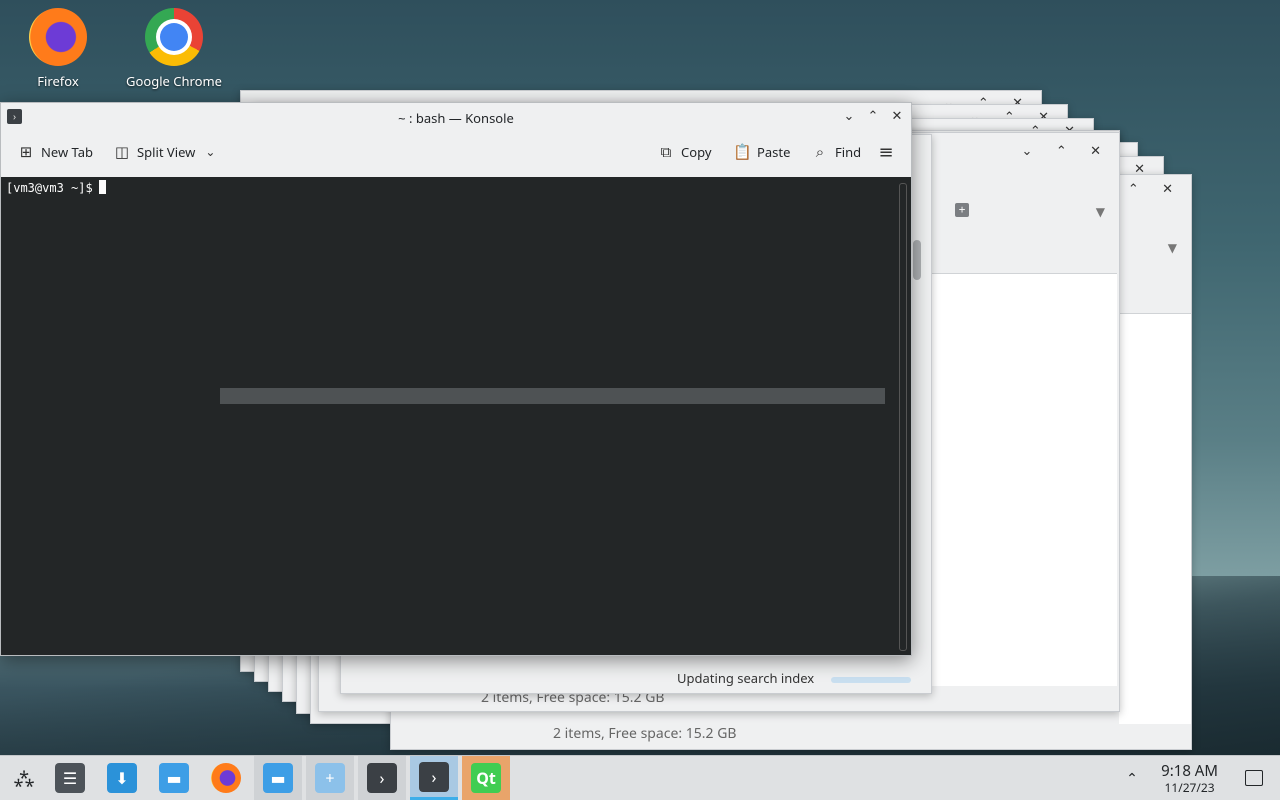 Image resolution: width=1280 pixels, height=800 pixels. I want to click on search-icon: ⌕, so click(820, 152).